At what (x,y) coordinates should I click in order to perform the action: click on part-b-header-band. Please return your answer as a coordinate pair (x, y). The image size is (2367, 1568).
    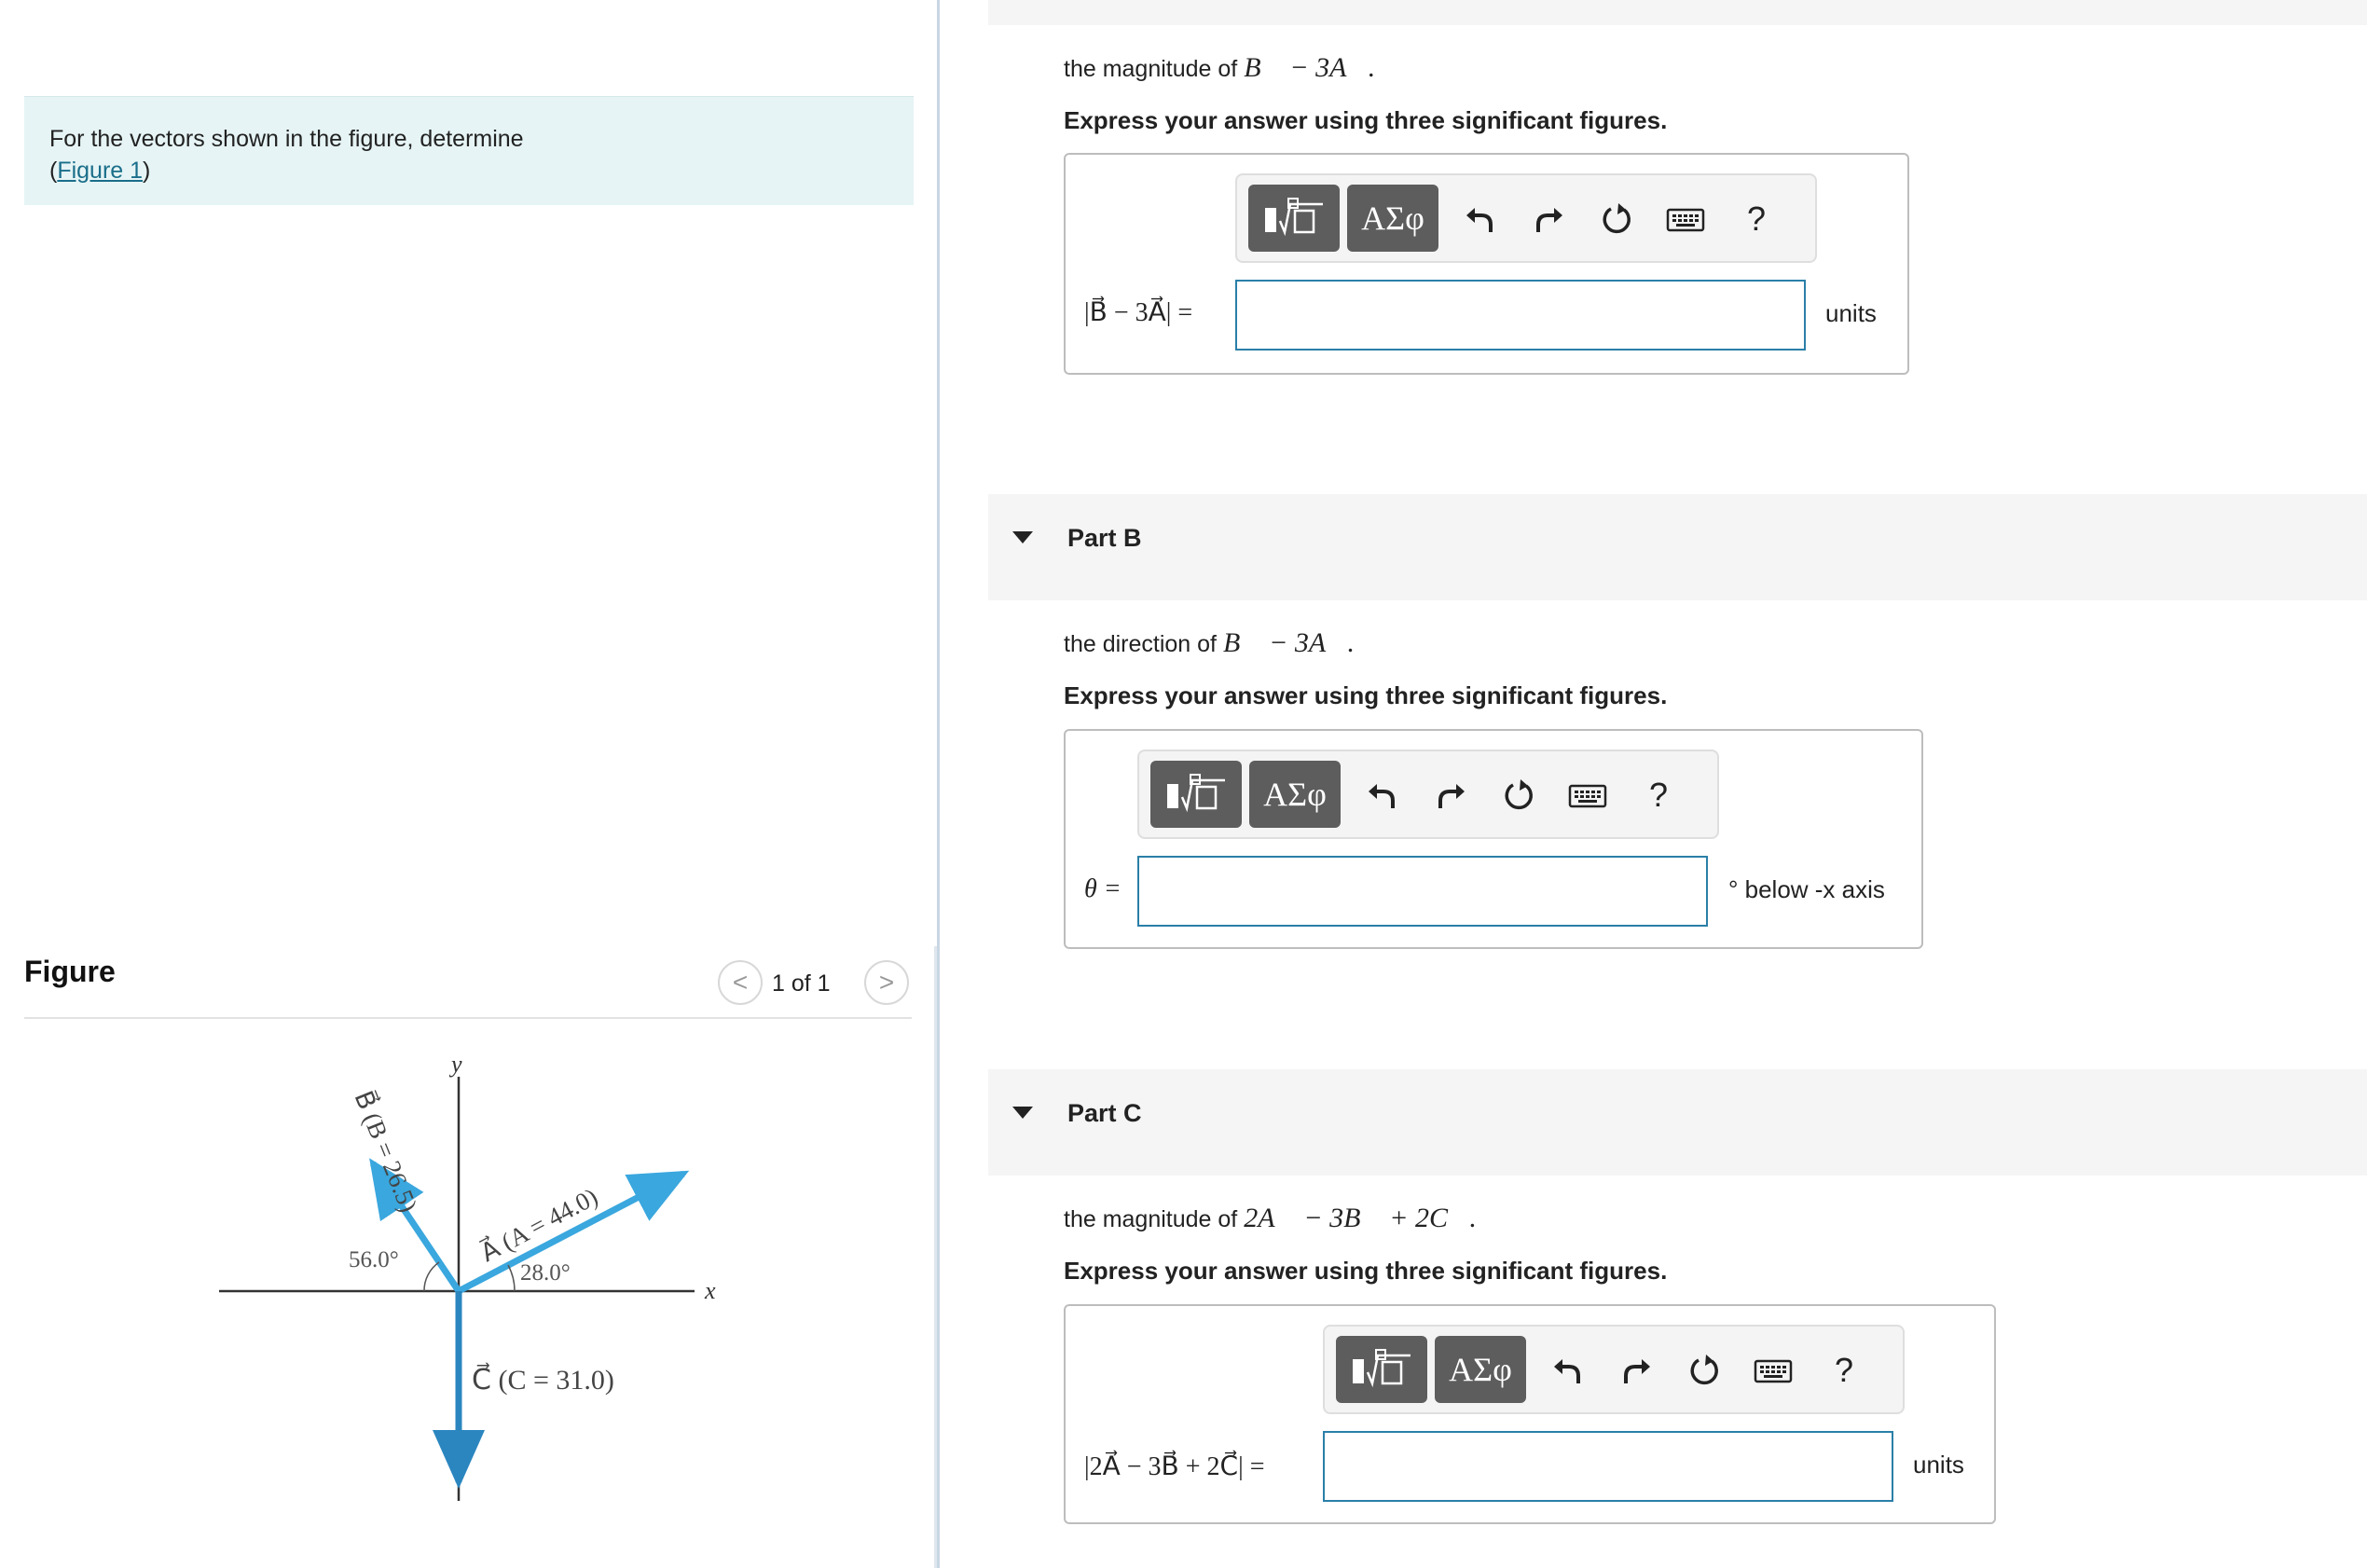
    Looking at the image, I should click on (1677, 547).